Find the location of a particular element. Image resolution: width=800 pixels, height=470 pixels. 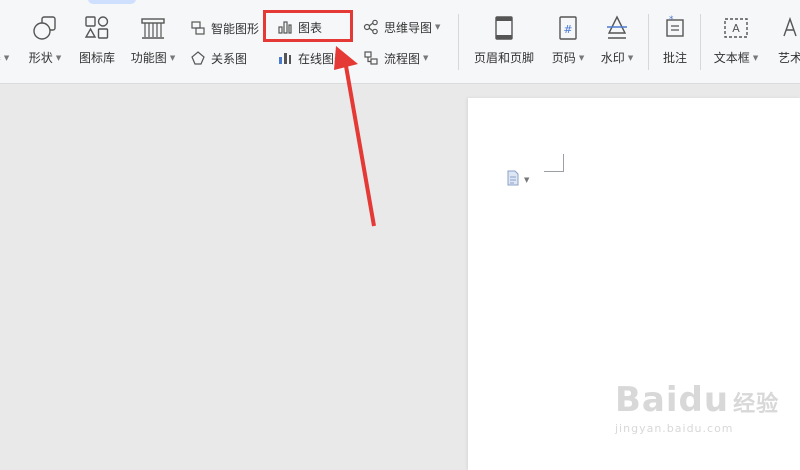

comment-button: * 批注 is located at coordinates (675, 43).